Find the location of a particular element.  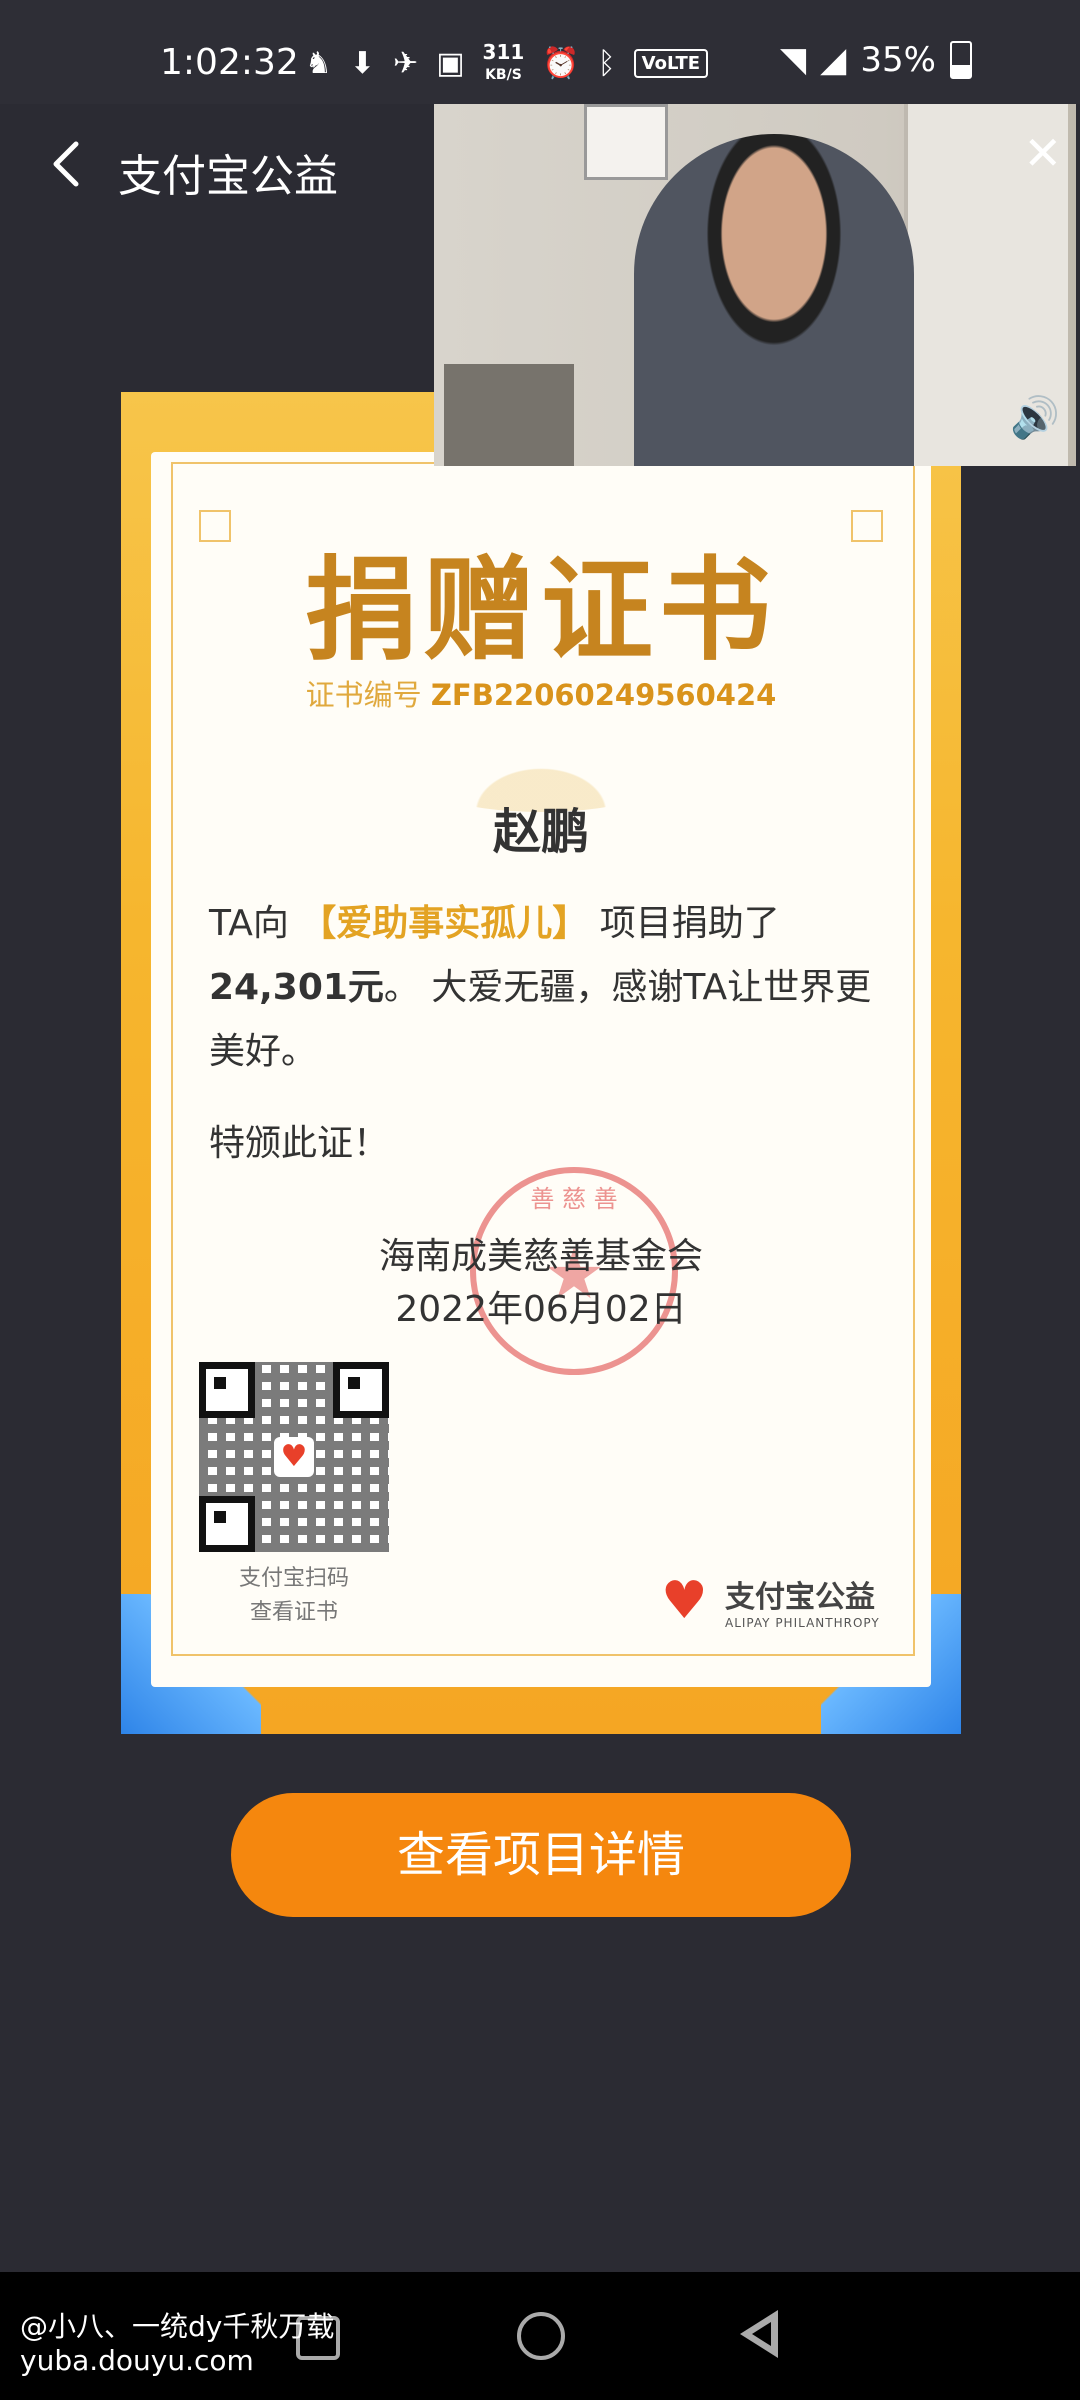

alipay-philanthropy-logo: ♥ 支付宝公益 ALIPAY PHILANTHROPY is located at coordinates (770, 1601).